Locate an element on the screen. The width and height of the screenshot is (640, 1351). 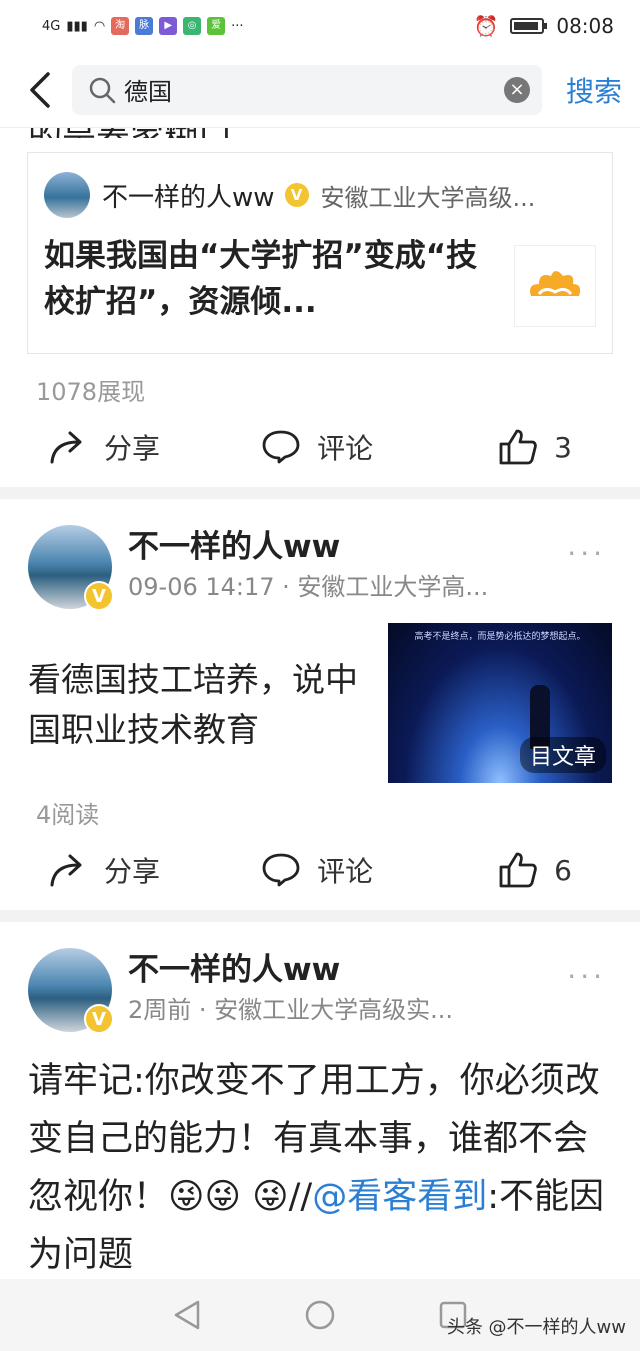
clock: 08:08 is located at coordinates (585, 26).